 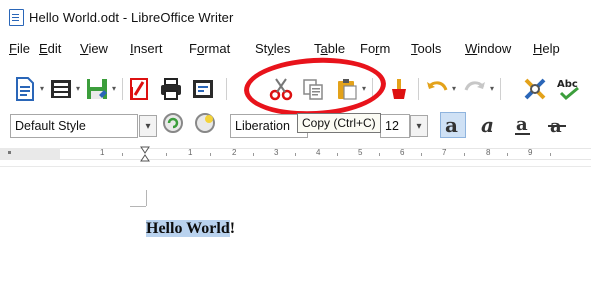 I want to click on title-bar: Hello World.odt - LibreOffice Writer, so click(x=295, y=17).